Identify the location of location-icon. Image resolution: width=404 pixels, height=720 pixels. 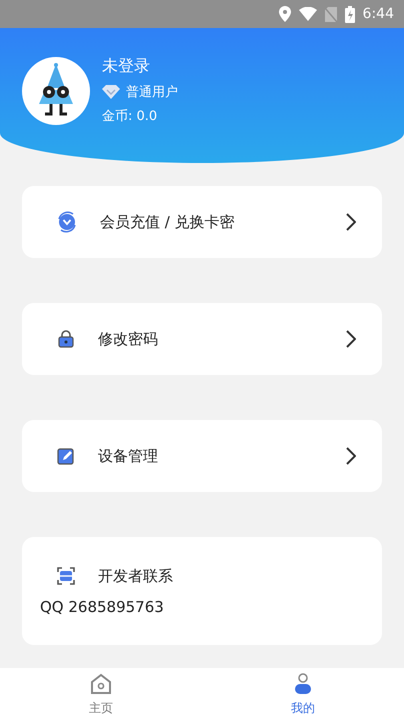
(284, 14).